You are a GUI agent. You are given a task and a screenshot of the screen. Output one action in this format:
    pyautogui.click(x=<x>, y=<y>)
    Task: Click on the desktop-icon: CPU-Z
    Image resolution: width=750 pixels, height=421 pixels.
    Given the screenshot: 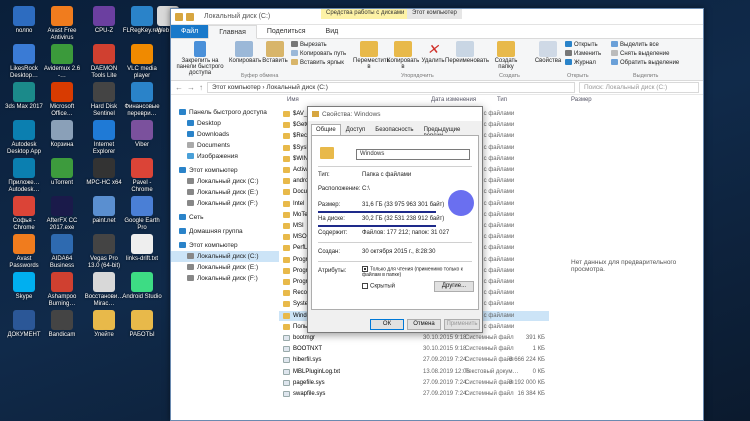 What is the action you would take?
    pyautogui.click(x=104, y=20)
    